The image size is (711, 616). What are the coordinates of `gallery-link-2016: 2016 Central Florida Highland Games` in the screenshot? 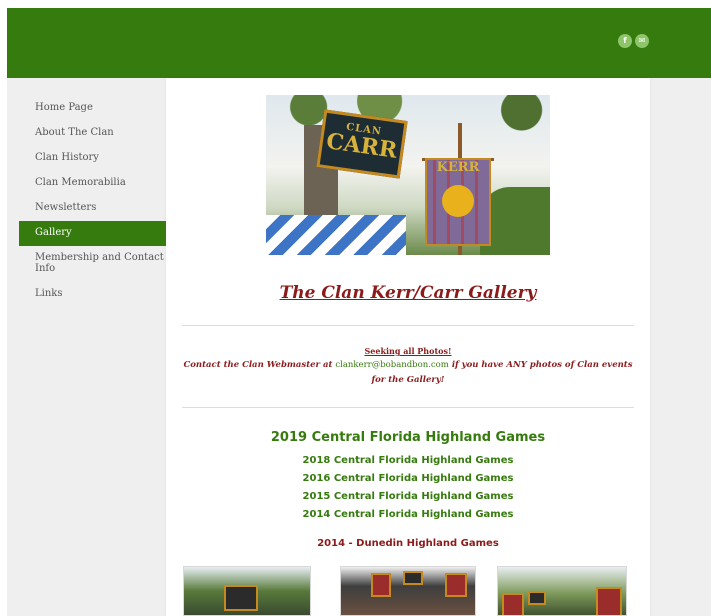 It's located at (408, 479).